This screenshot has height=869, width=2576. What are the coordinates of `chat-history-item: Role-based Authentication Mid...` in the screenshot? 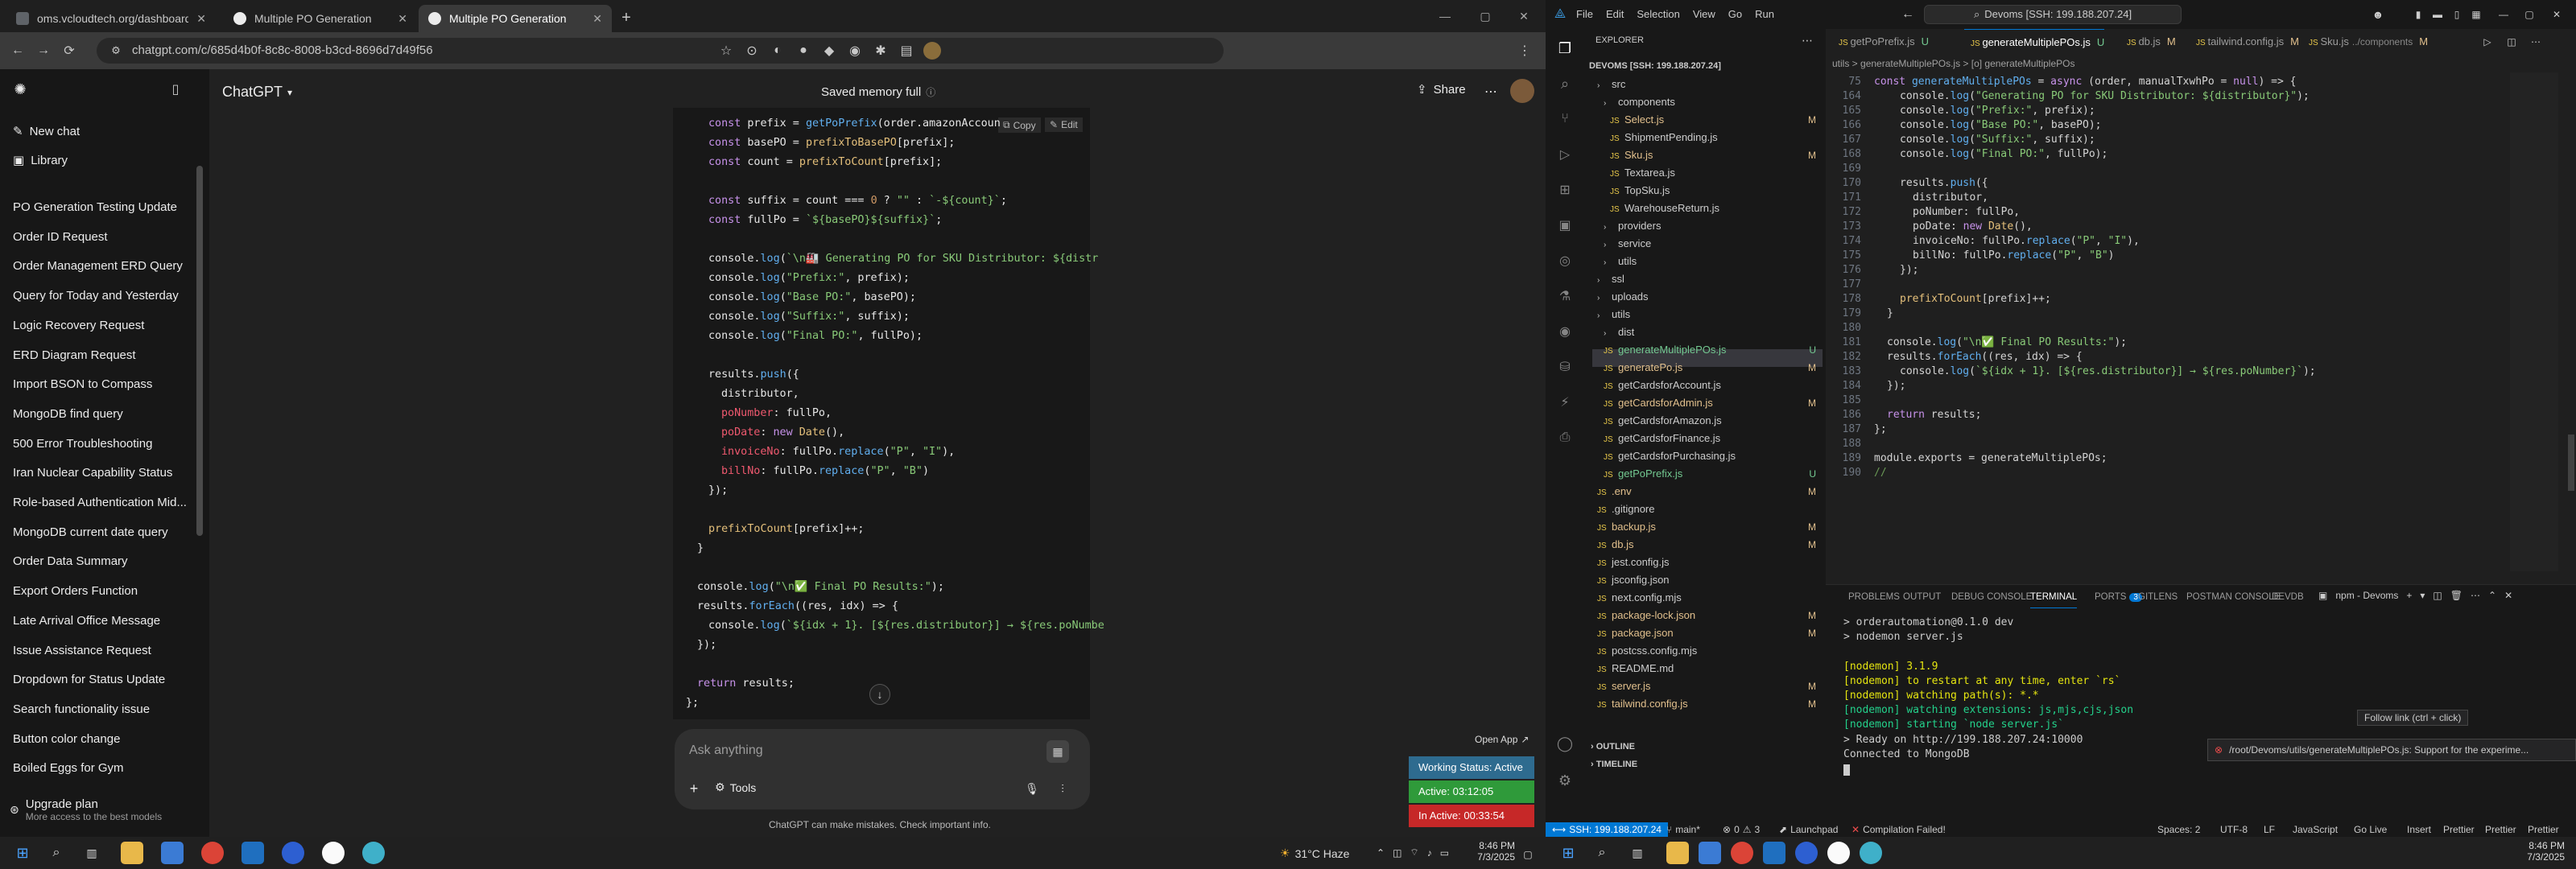 It's located at (100, 503).